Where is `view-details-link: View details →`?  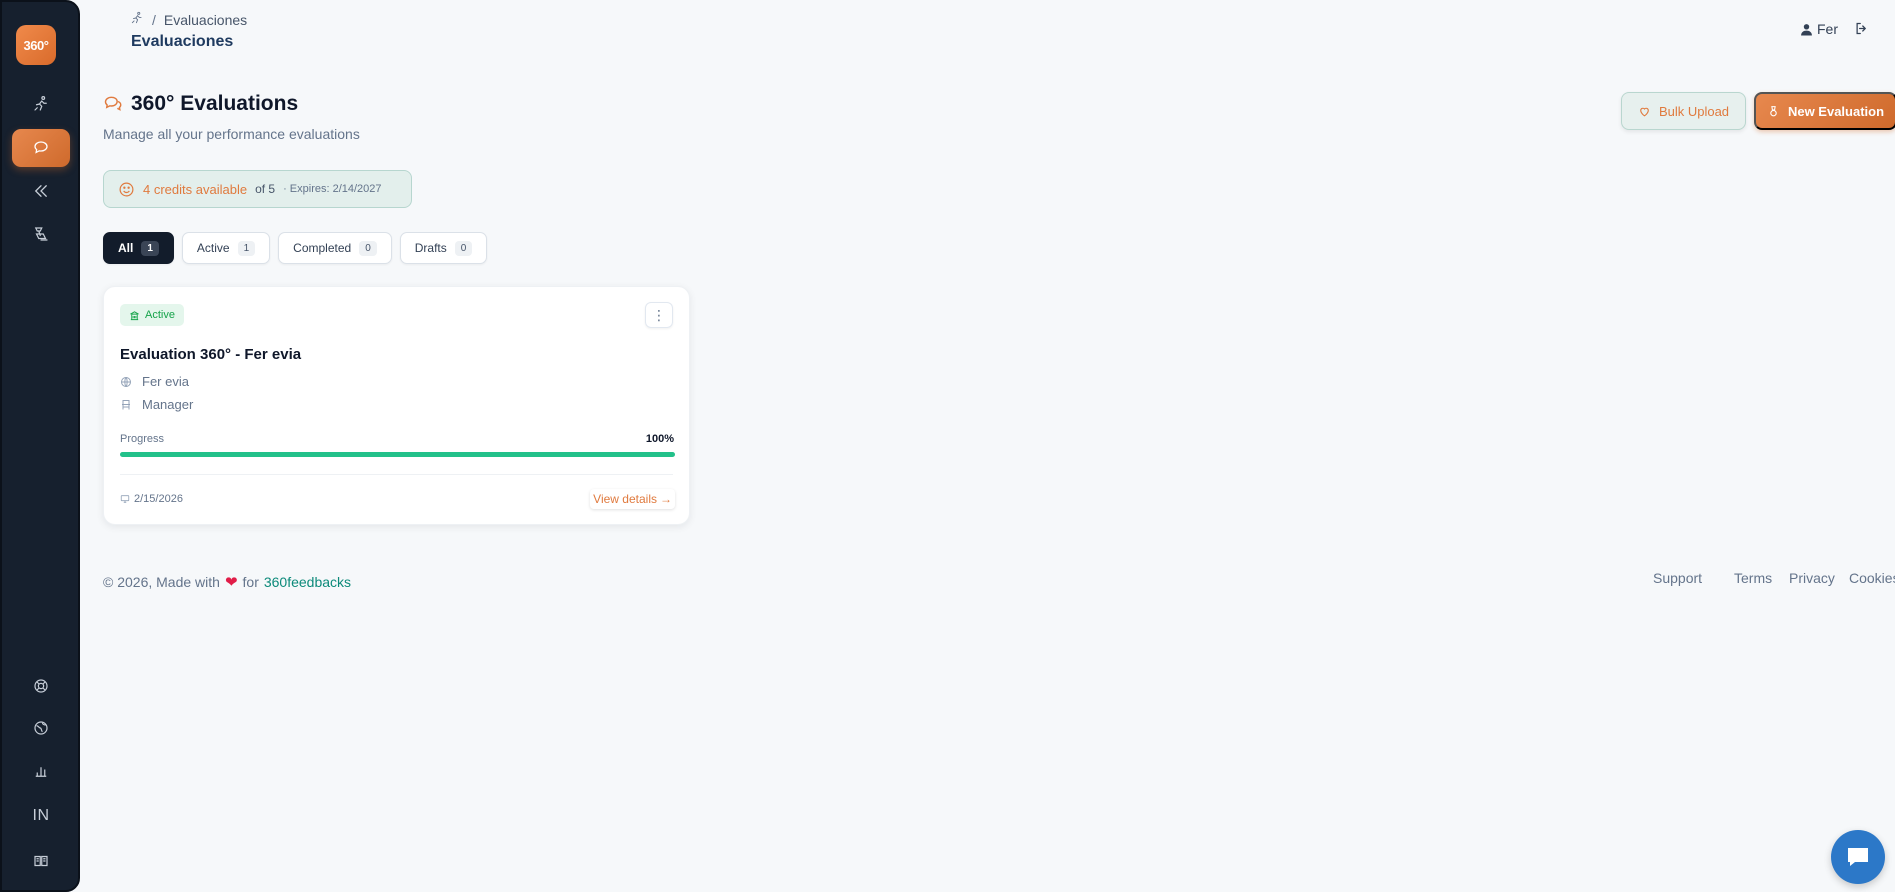 view-details-link: View details → is located at coordinates (632, 499).